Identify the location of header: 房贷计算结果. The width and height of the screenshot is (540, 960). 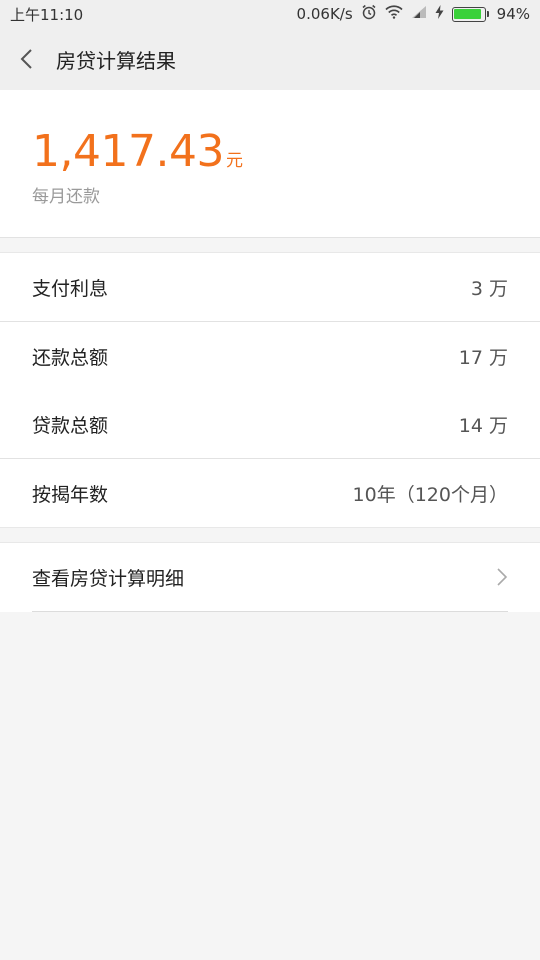
(270, 59).